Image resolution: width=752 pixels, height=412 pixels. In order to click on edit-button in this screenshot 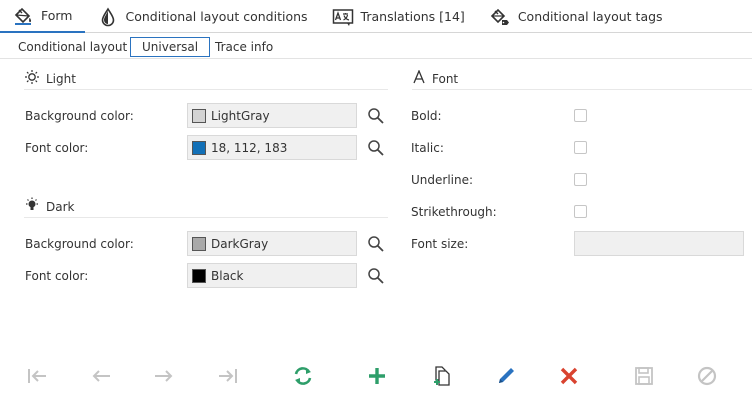, I will do `click(506, 377)`.